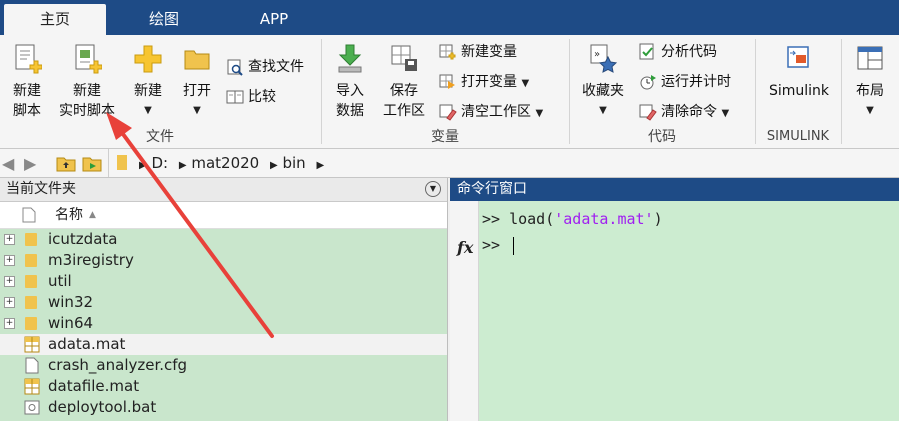 Image resolution: width=899 pixels, height=421 pixels. Describe the element at coordinates (41, 189) in the screenshot. I see `current-folder-title: 当前文件夹` at that location.